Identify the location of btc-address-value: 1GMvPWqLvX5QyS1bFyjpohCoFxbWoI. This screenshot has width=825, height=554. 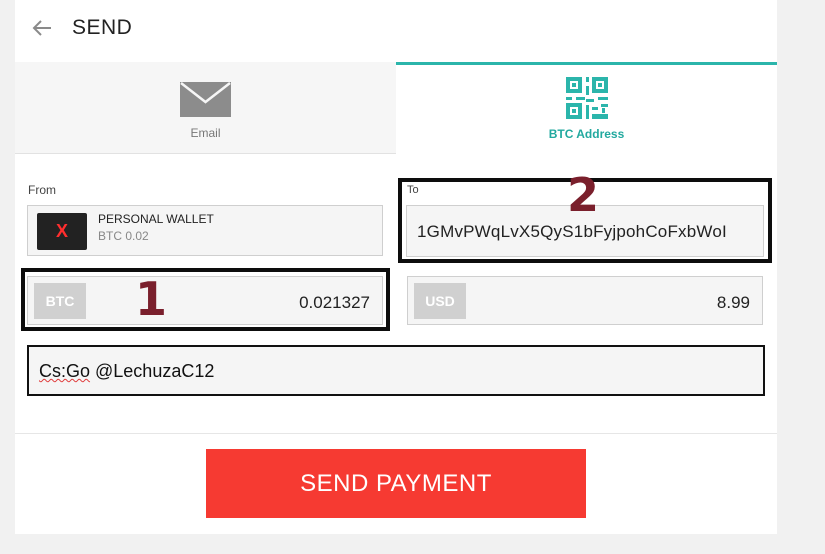
(572, 231).